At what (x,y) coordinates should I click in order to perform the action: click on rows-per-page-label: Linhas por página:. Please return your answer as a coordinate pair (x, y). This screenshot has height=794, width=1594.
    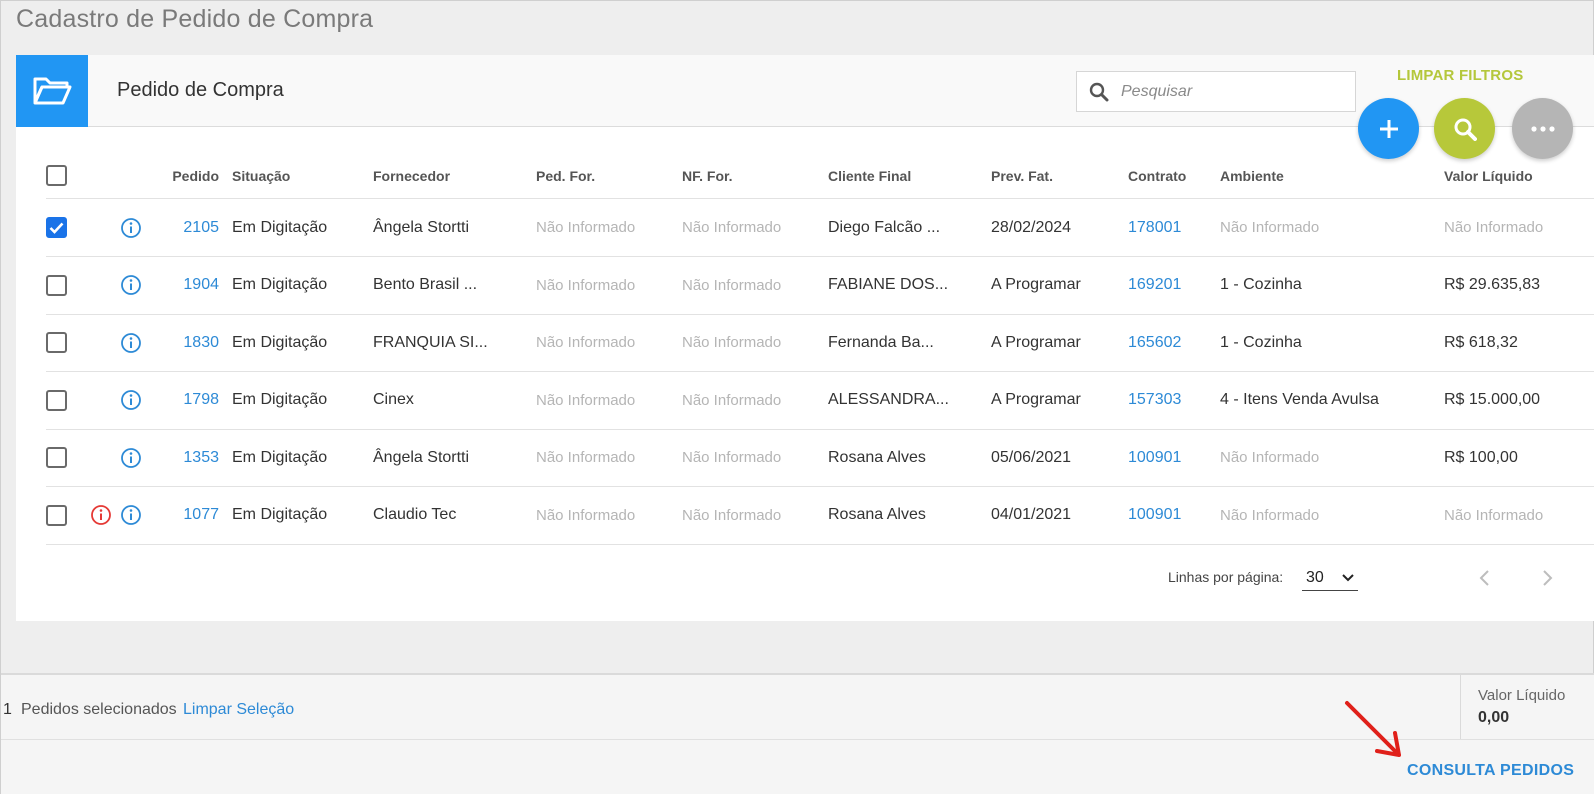
    Looking at the image, I should click on (1226, 577).